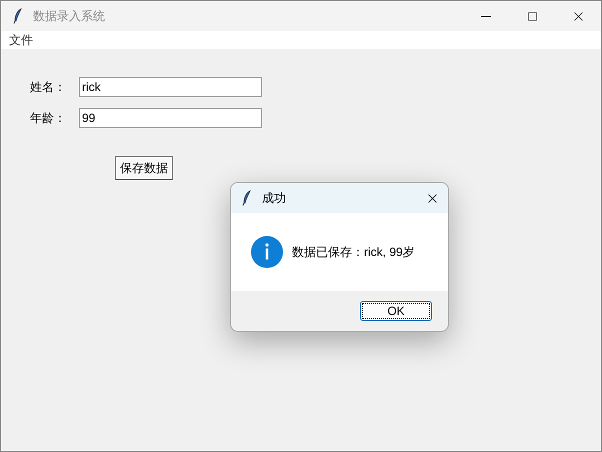 This screenshot has width=602, height=452. Describe the element at coordinates (274, 198) in the screenshot. I see `dialog-title: 成功` at that location.